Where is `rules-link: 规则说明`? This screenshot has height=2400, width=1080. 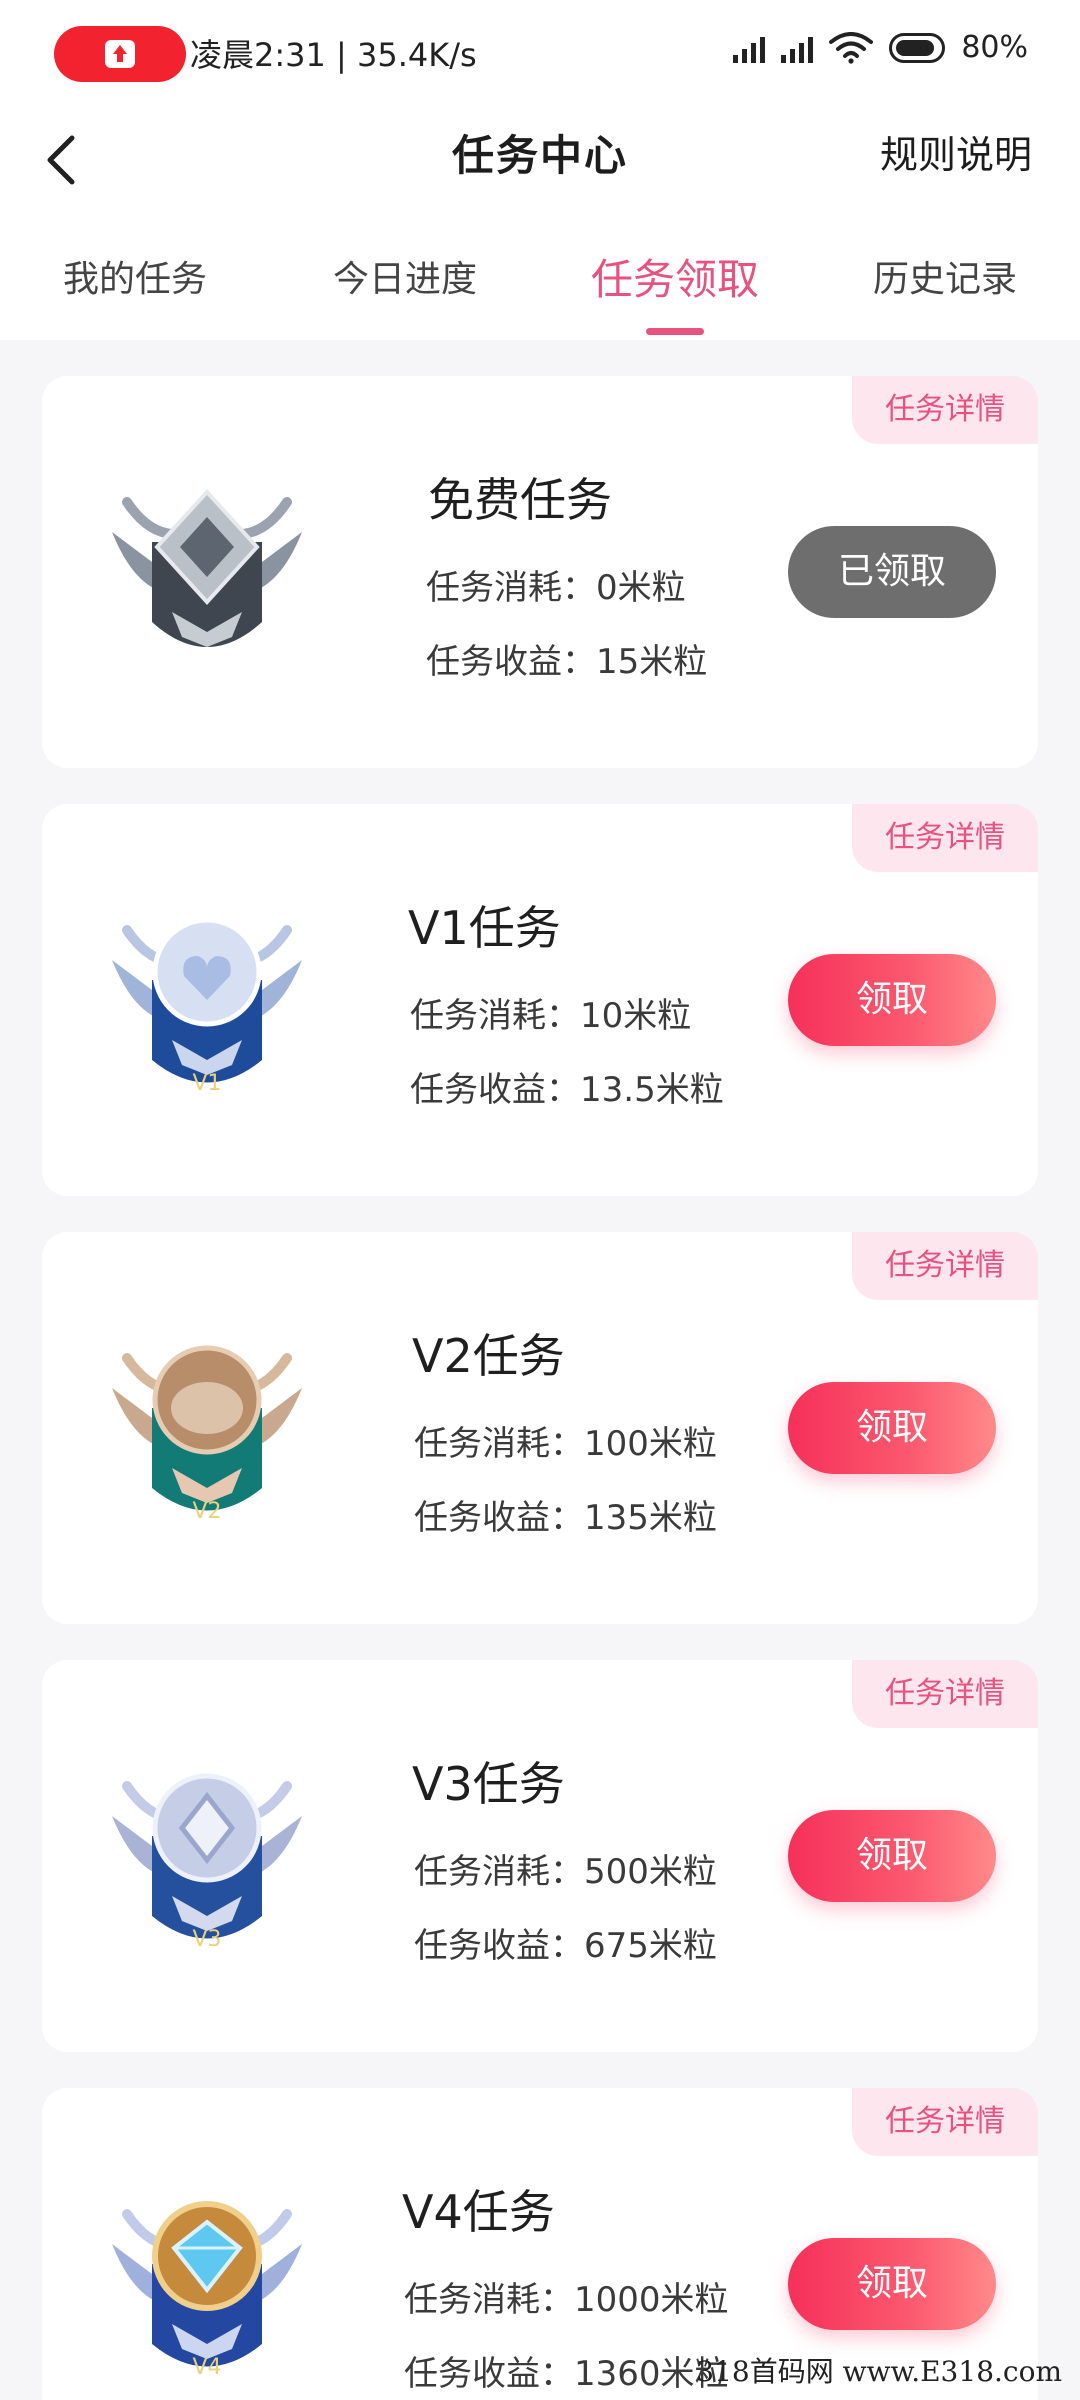 rules-link: 规则说明 is located at coordinates (956, 151).